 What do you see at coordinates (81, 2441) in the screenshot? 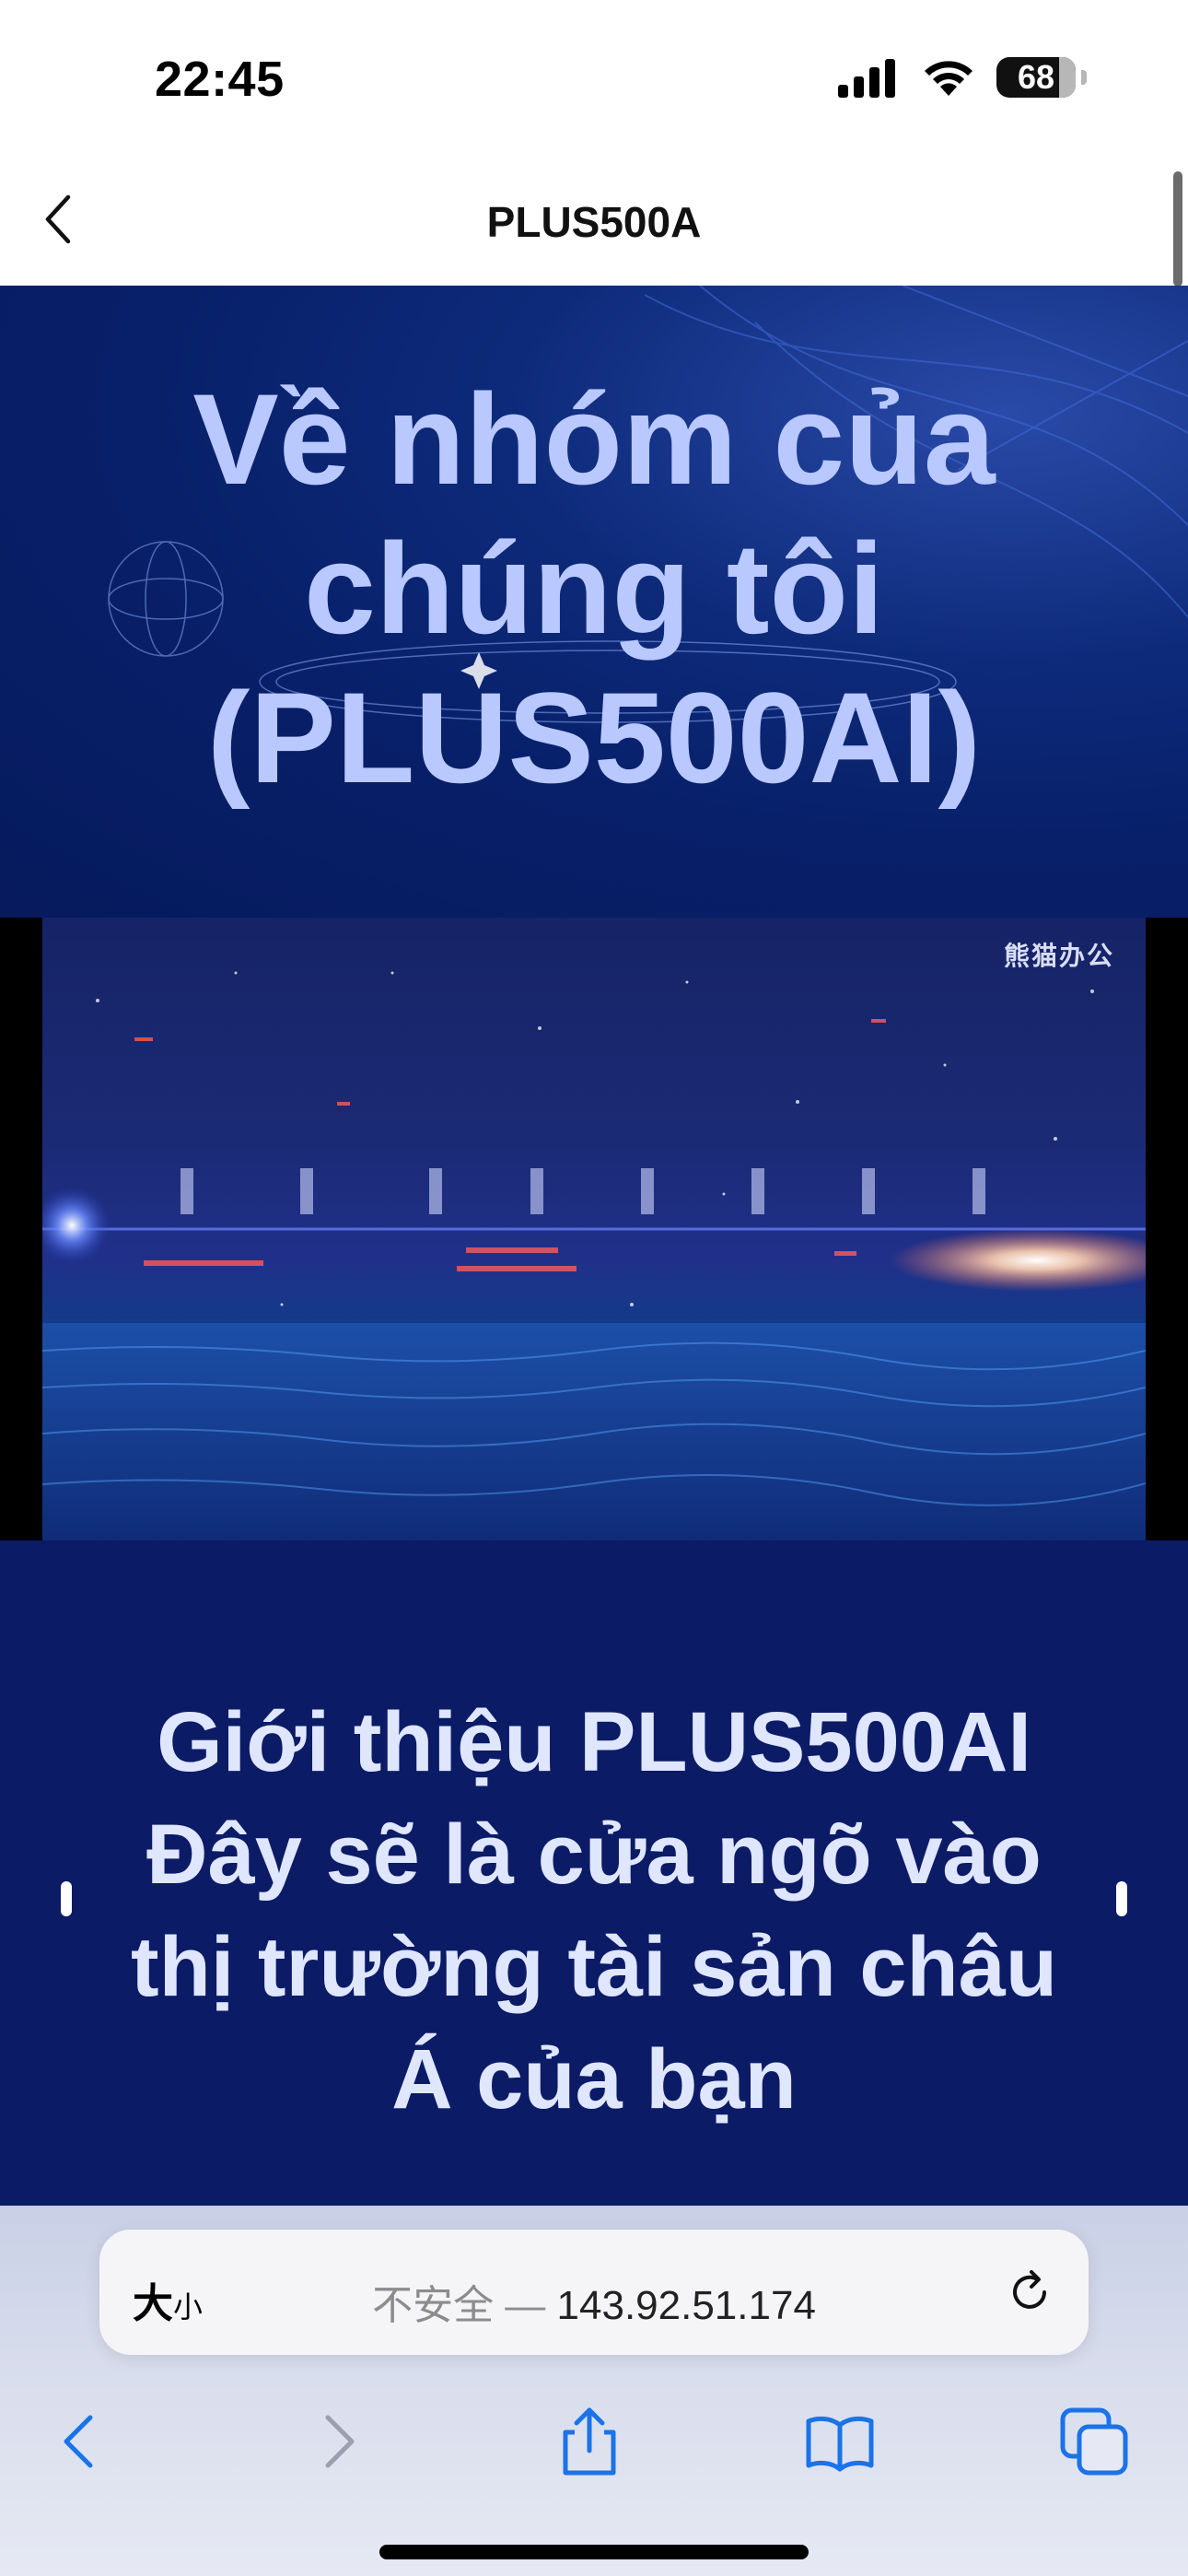
I see `back-arrow-icon` at bounding box center [81, 2441].